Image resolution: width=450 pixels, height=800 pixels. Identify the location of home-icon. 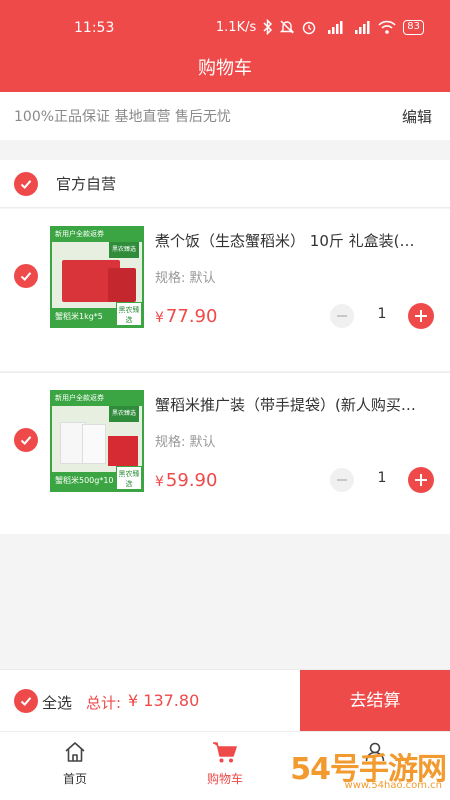
(75, 752).